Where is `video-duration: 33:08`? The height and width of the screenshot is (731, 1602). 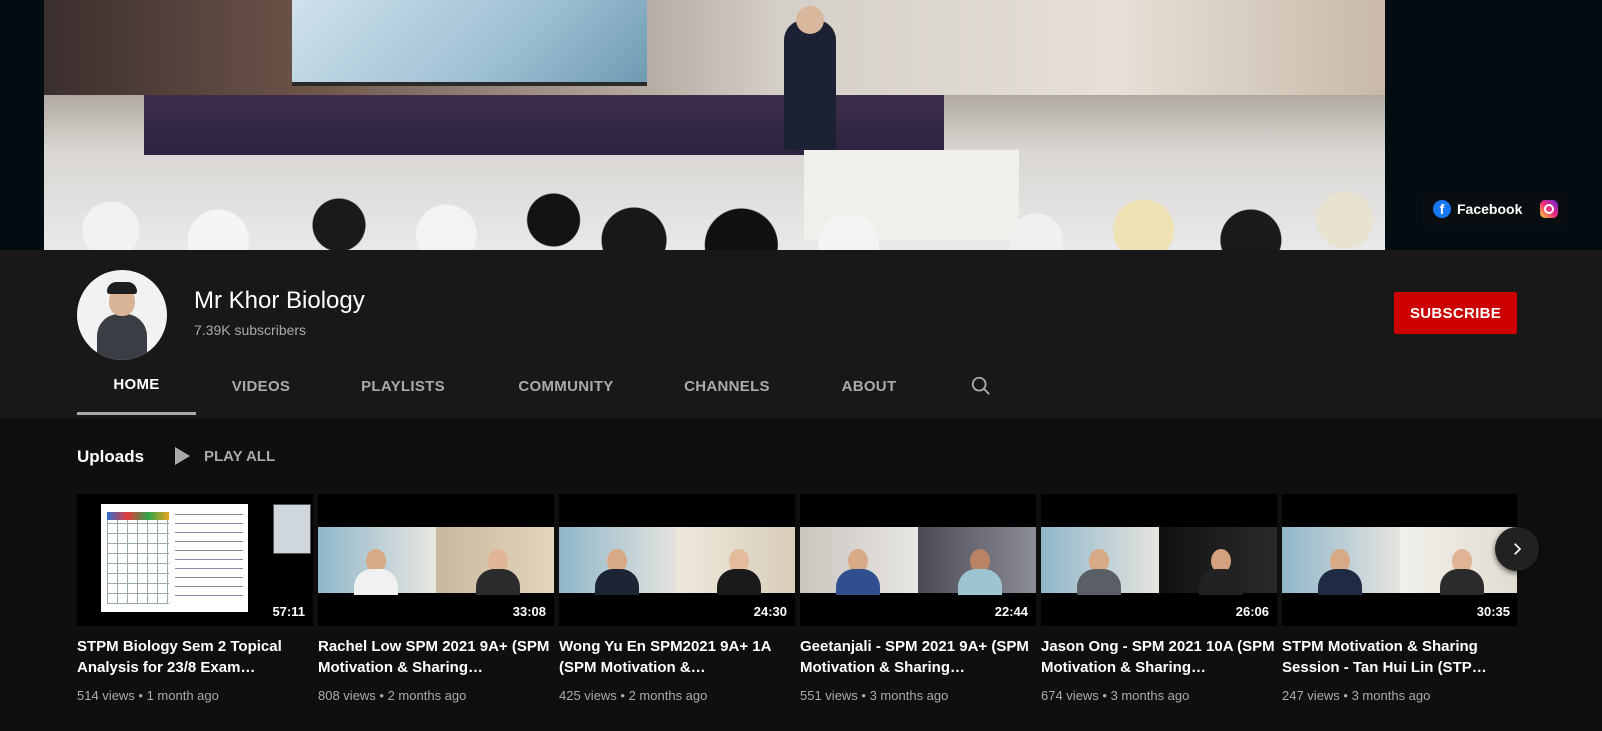
video-duration: 33:08 is located at coordinates (529, 611).